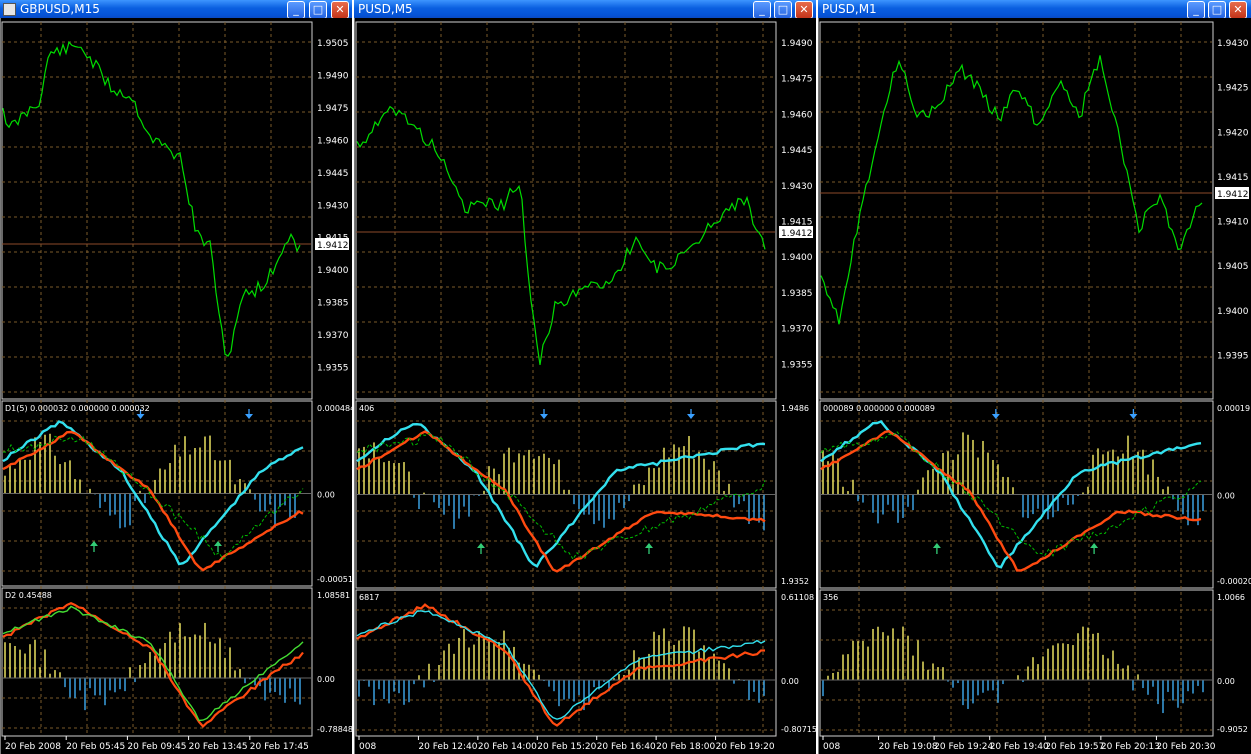 This screenshot has width=1251, height=754. I want to click on indicator1-label: 000089 0.000000 0.000089, so click(879, 408).